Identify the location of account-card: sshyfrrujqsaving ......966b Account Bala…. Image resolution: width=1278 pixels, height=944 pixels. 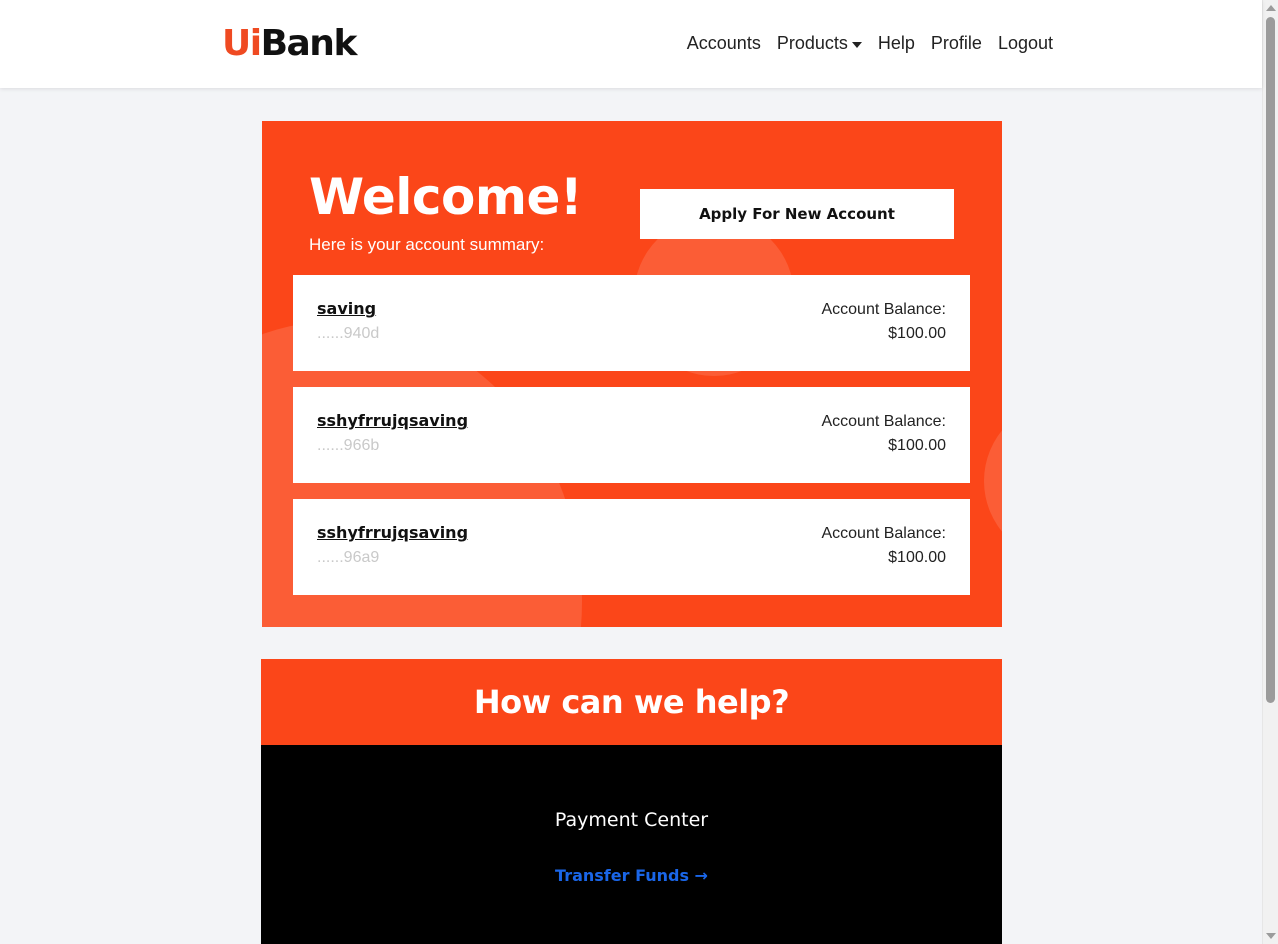
(631, 435).